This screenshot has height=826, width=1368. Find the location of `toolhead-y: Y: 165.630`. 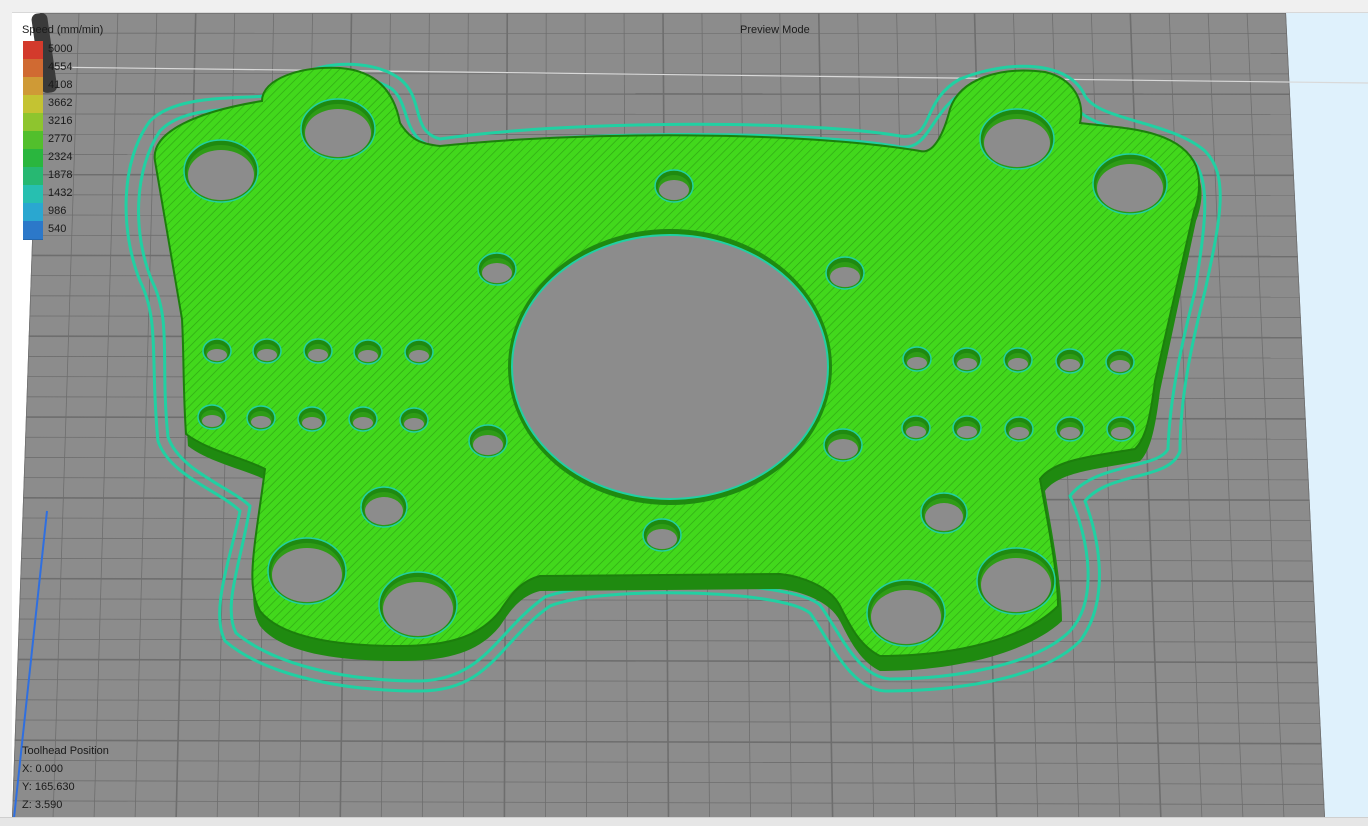

toolhead-y: Y: 165.630 is located at coordinates (65, 787).